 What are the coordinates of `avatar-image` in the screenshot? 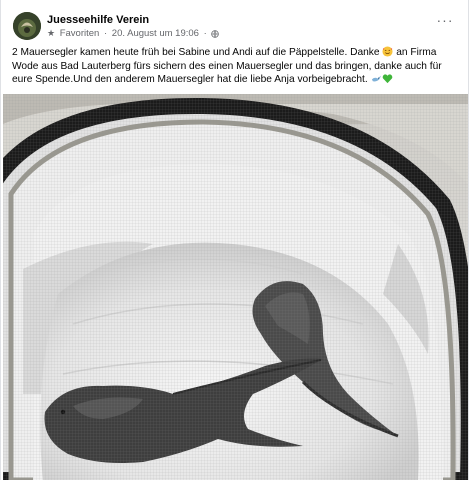 It's located at (27, 26).